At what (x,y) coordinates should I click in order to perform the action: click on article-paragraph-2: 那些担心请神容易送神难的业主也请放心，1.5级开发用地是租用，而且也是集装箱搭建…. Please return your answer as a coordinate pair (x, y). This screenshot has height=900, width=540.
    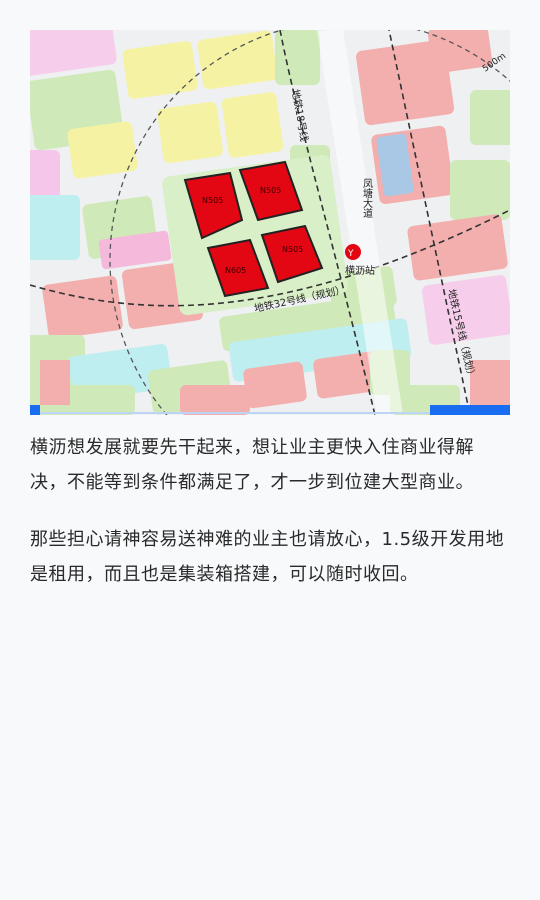
    Looking at the image, I should click on (267, 557).